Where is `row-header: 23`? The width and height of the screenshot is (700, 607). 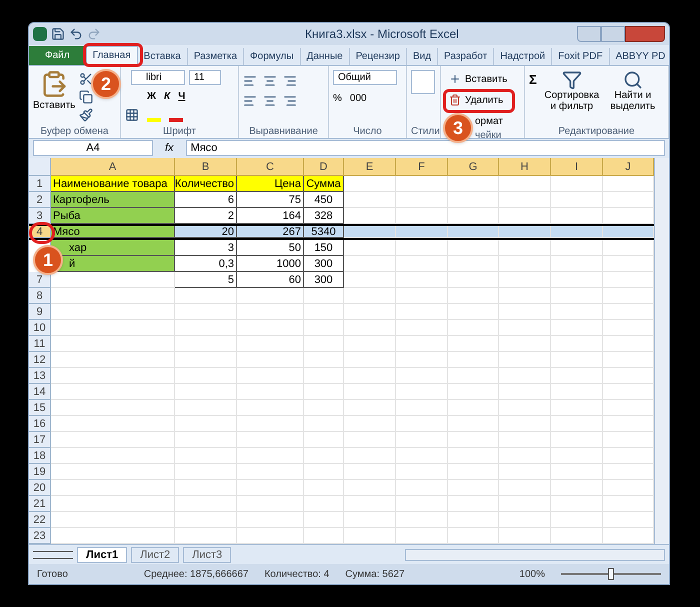 row-header: 23 is located at coordinates (40, 536).